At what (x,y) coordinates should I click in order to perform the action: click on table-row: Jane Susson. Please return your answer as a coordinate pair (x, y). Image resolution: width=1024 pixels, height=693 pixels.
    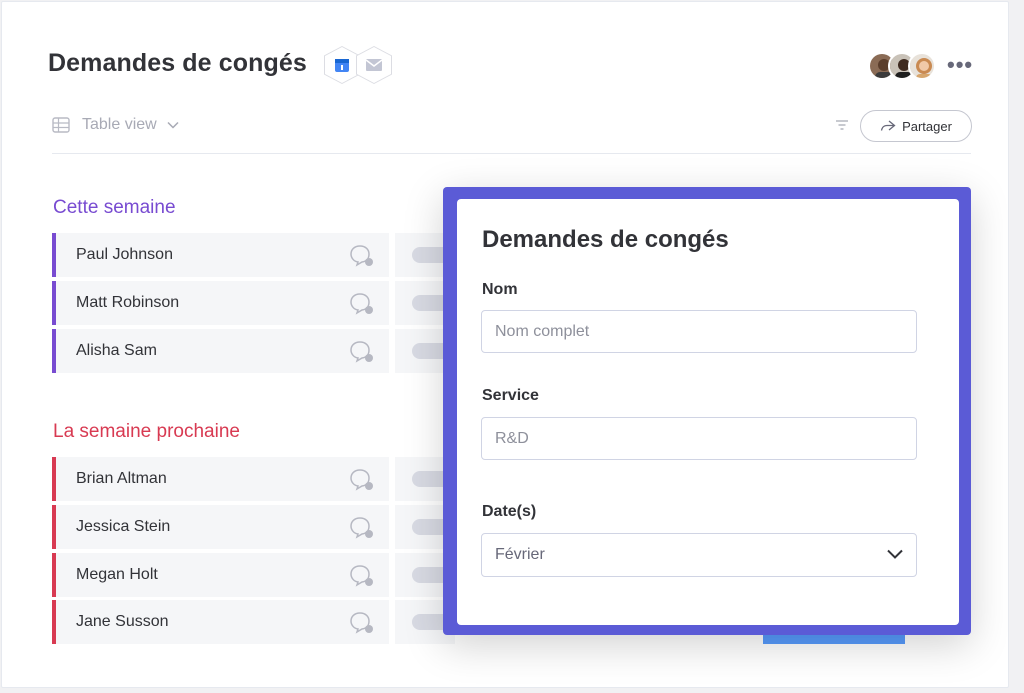
    Looking at the image, I should click on (220, 622).